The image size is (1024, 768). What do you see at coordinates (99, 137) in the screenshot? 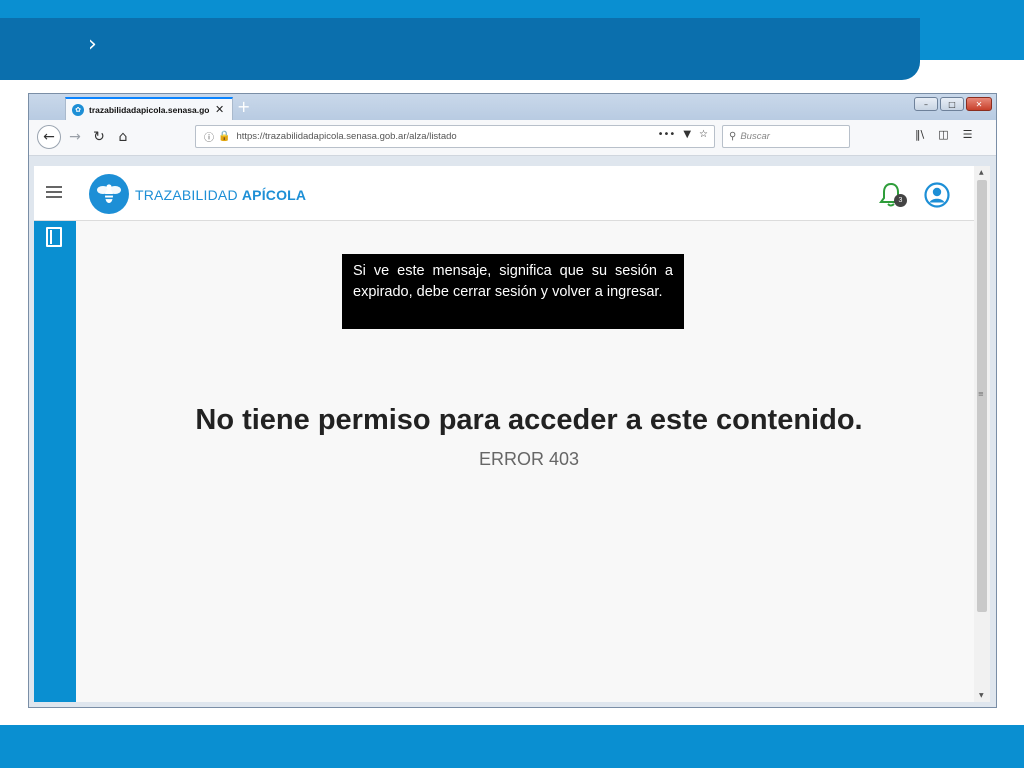
I see `reload-button: ↻` at bounding box center [99, 137].